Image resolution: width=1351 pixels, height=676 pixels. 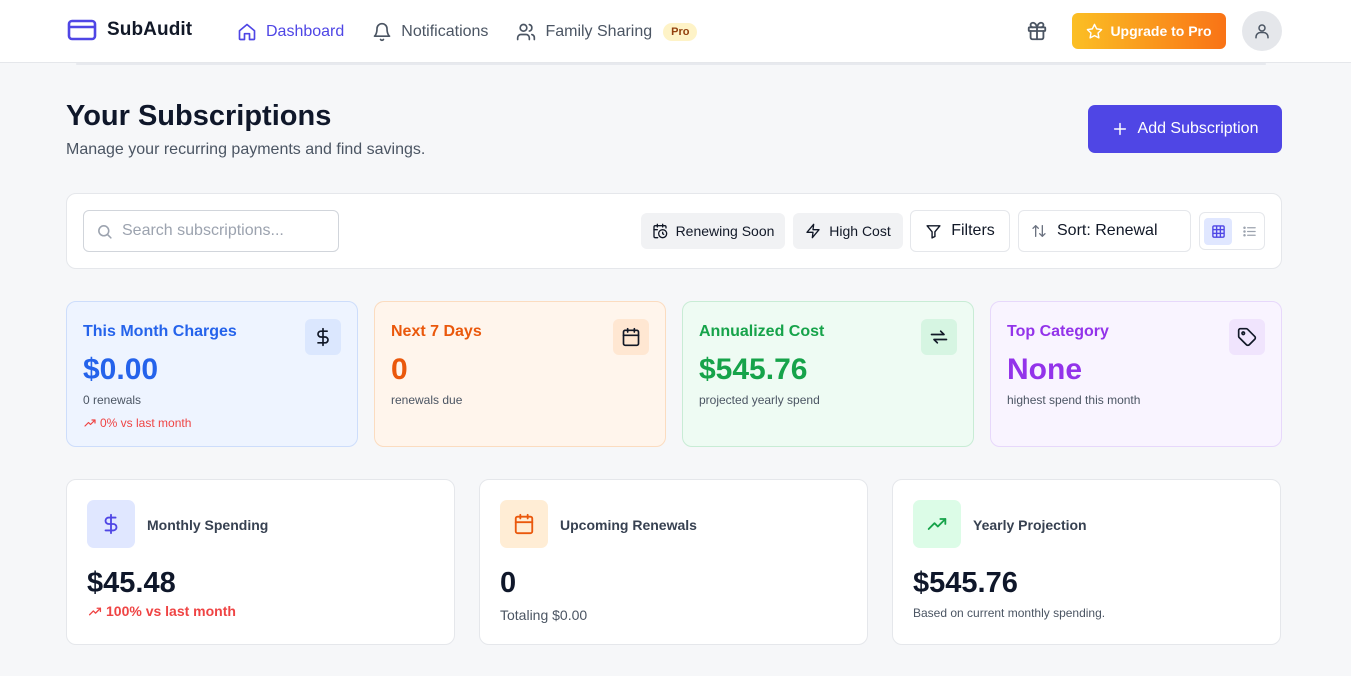 I want to click on brand-name: SubAudit, so click(x=150, y=29).